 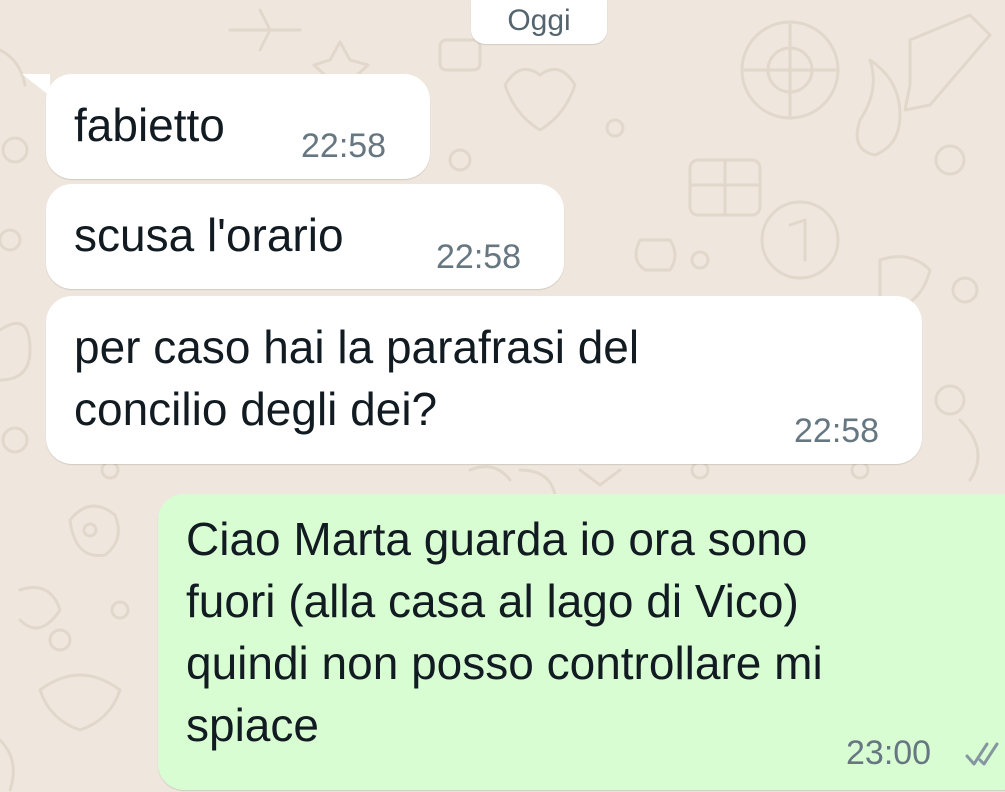 I want to click on date-separator-label: Oggi, so click(x=539, y=20).